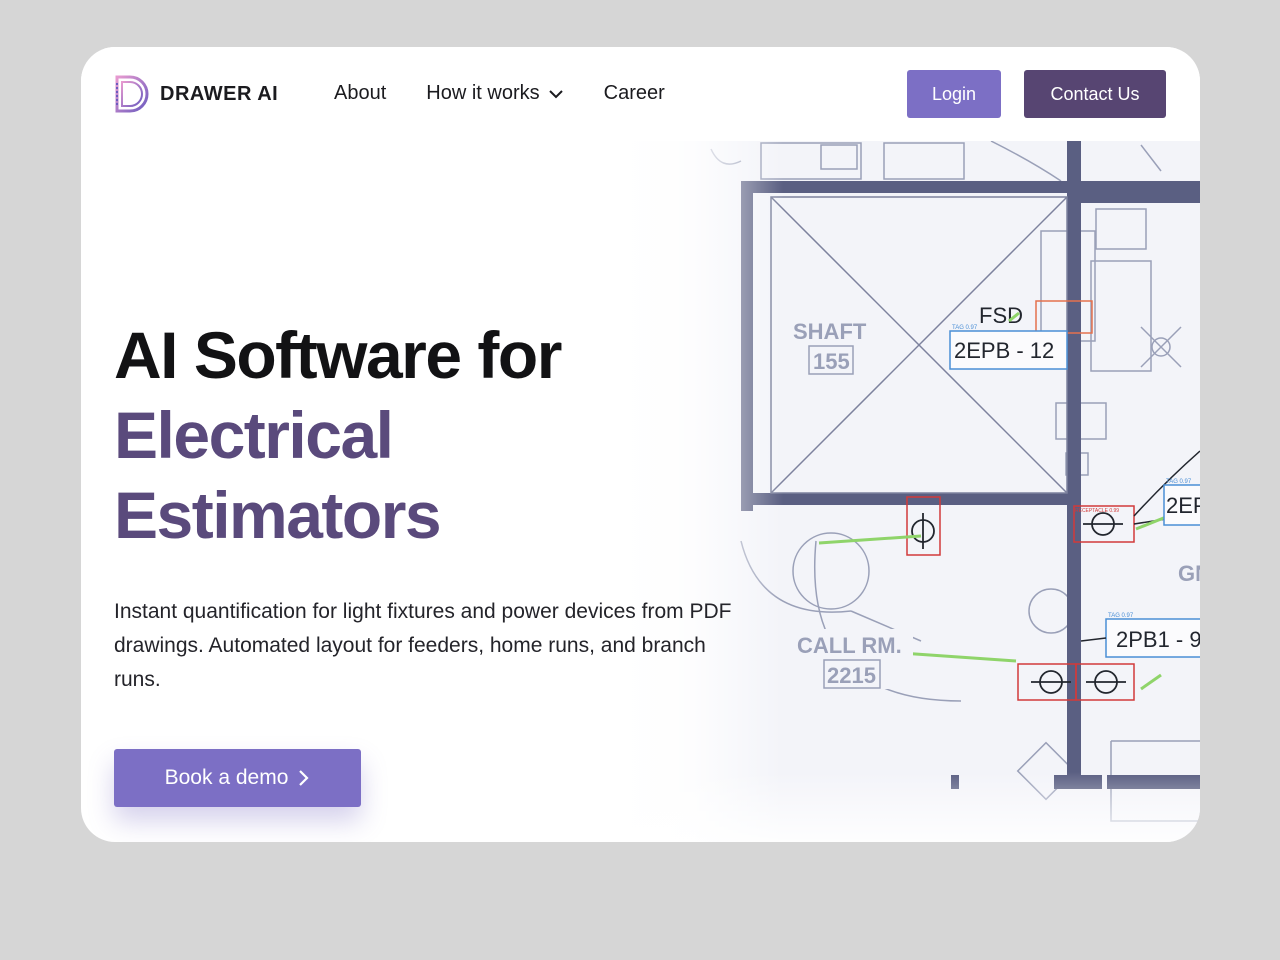 Image resolution: width=1280 pixels, height=960 pixels. Describe the element at coordinates (132, 94) in the screenshot. I see `drawer-ai-logo-icon` at that location.